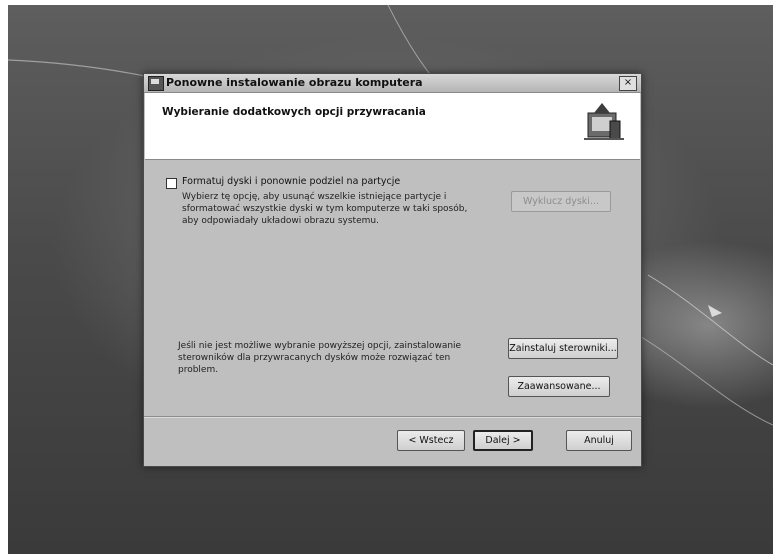 Image resolution: width=773 pixels, height=554 pixels. What do you see at coordinates (294, 82) in the screenshot?
I see `window-title: Ponowne instalowanie obrazu komputera` at bounding box center [294, 82].